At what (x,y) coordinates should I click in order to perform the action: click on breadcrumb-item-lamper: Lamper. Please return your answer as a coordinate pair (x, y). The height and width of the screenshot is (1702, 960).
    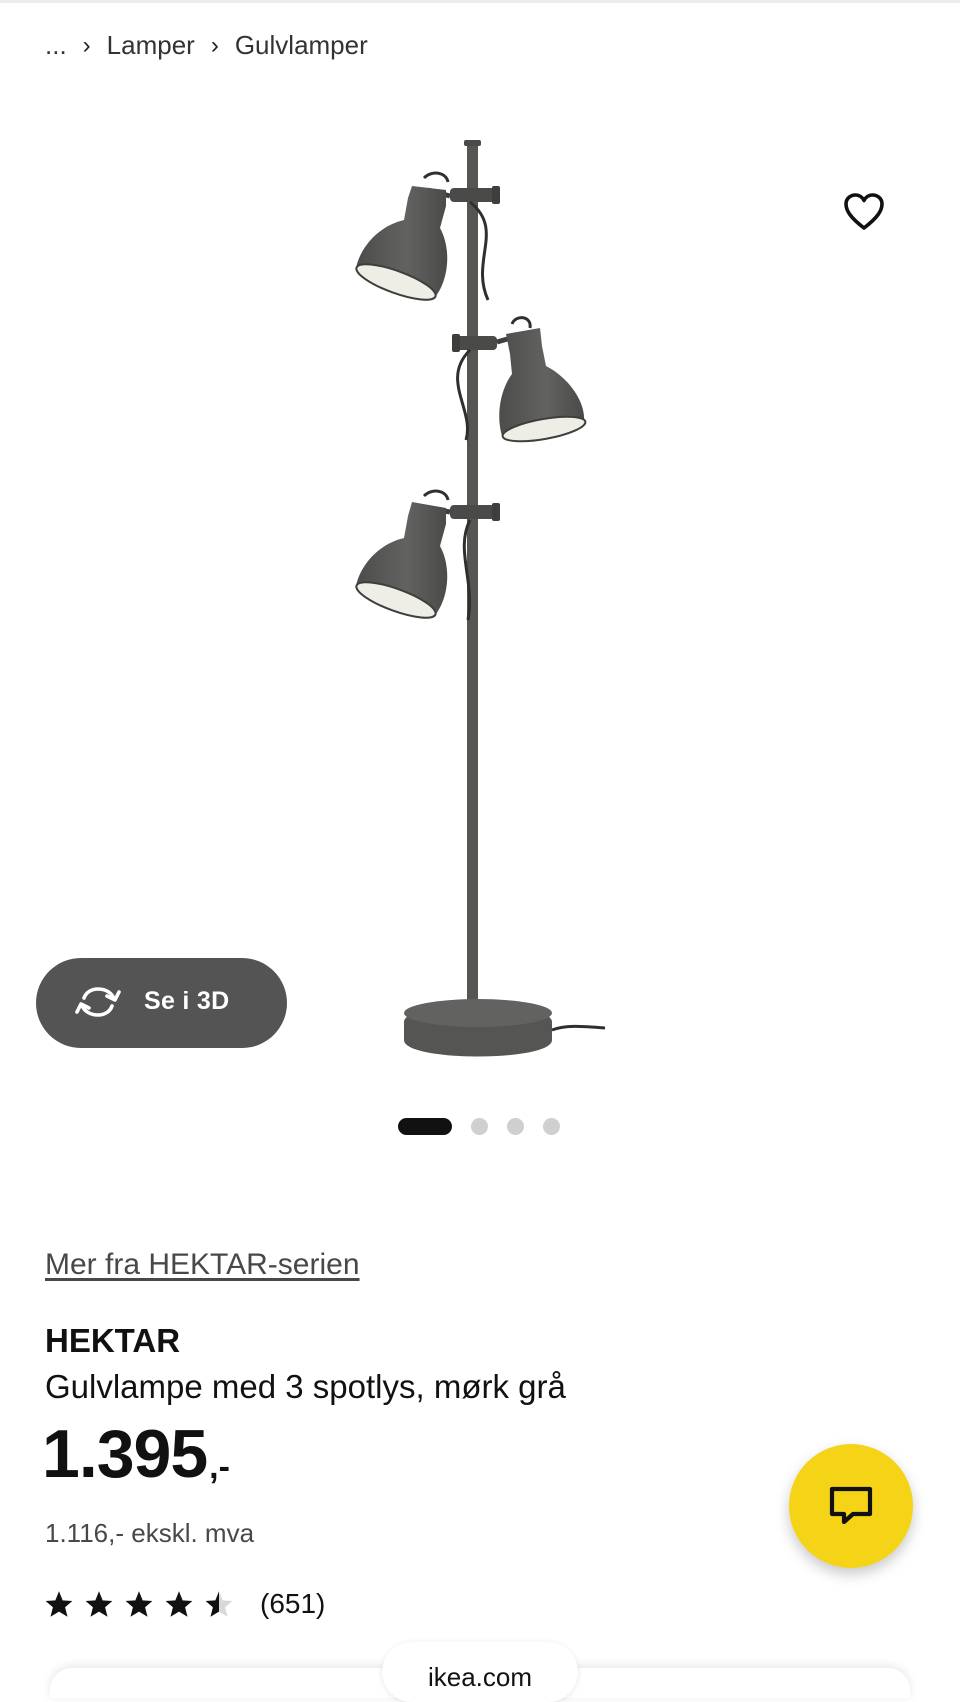
    Looking at the image, I should click on (151, 45).